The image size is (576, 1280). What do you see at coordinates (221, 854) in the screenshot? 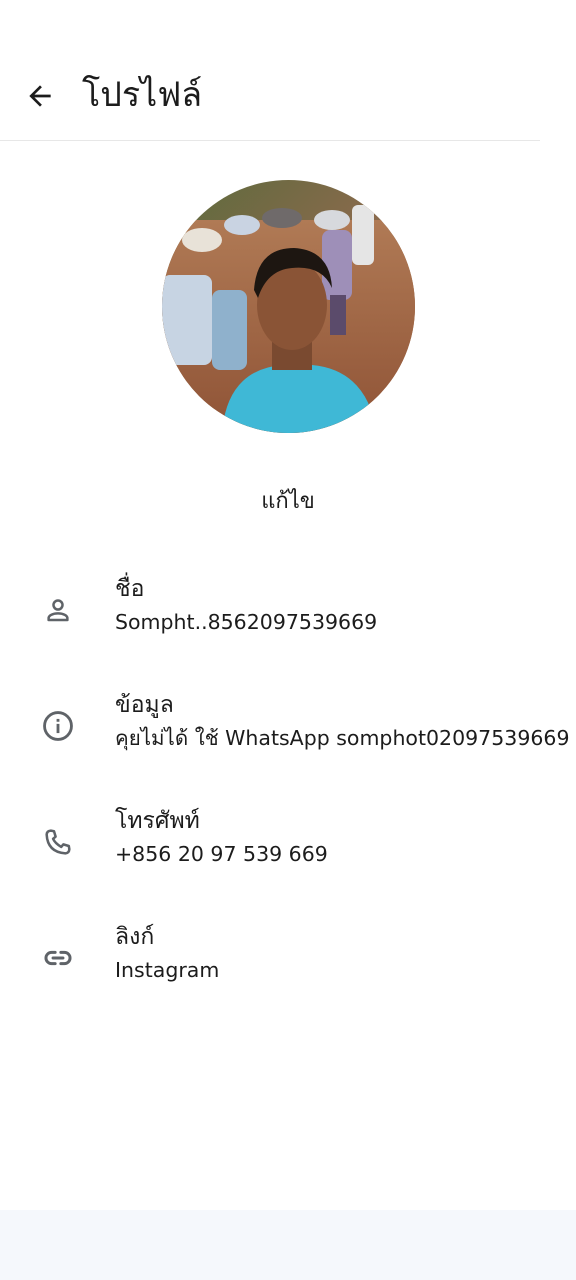
I see `phone-value: +856 20 97 539 669` at bounding box center [221, 854].